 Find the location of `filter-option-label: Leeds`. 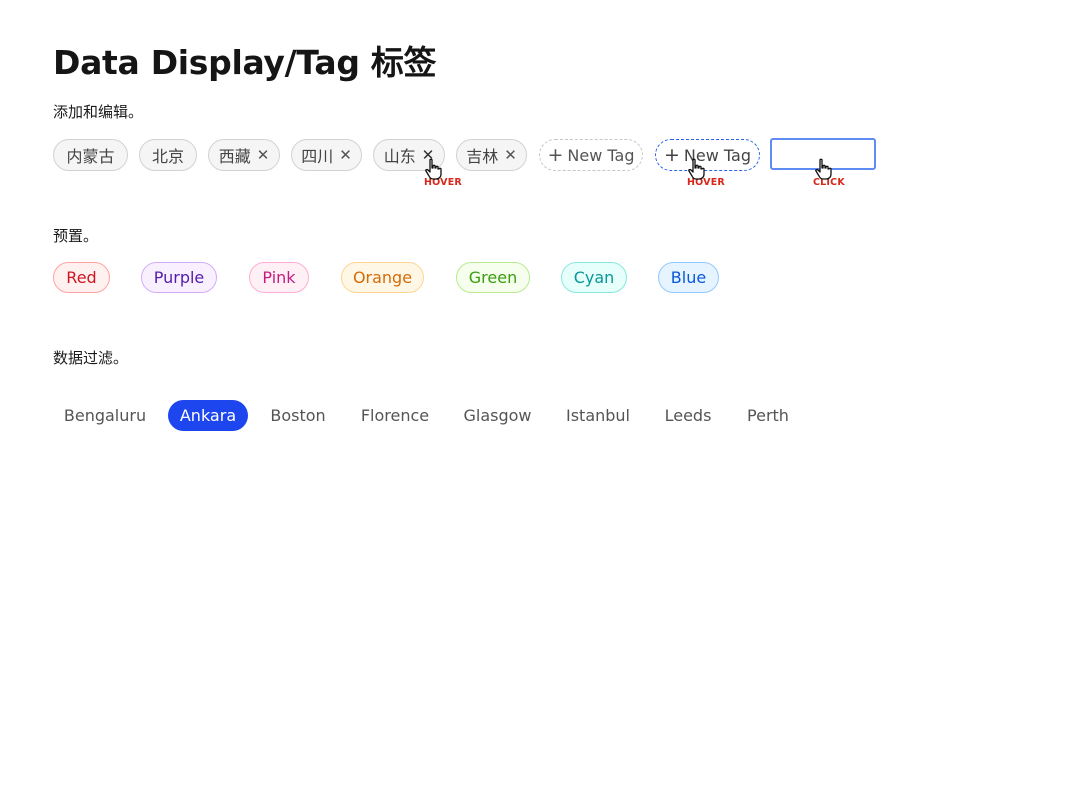

filter-option-label: Leeds is located at coordinates (688, 415).